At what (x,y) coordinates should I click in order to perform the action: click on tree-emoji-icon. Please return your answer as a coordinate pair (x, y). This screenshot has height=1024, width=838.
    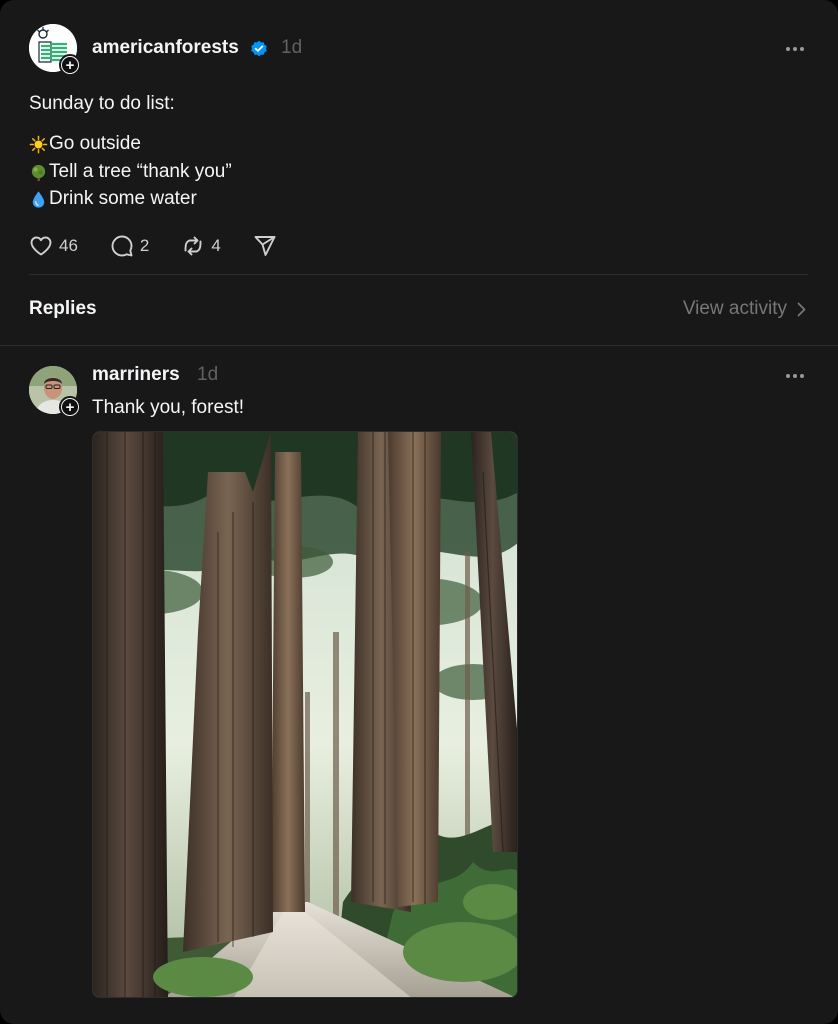
    Looking at the image, I should click on (38, 172).